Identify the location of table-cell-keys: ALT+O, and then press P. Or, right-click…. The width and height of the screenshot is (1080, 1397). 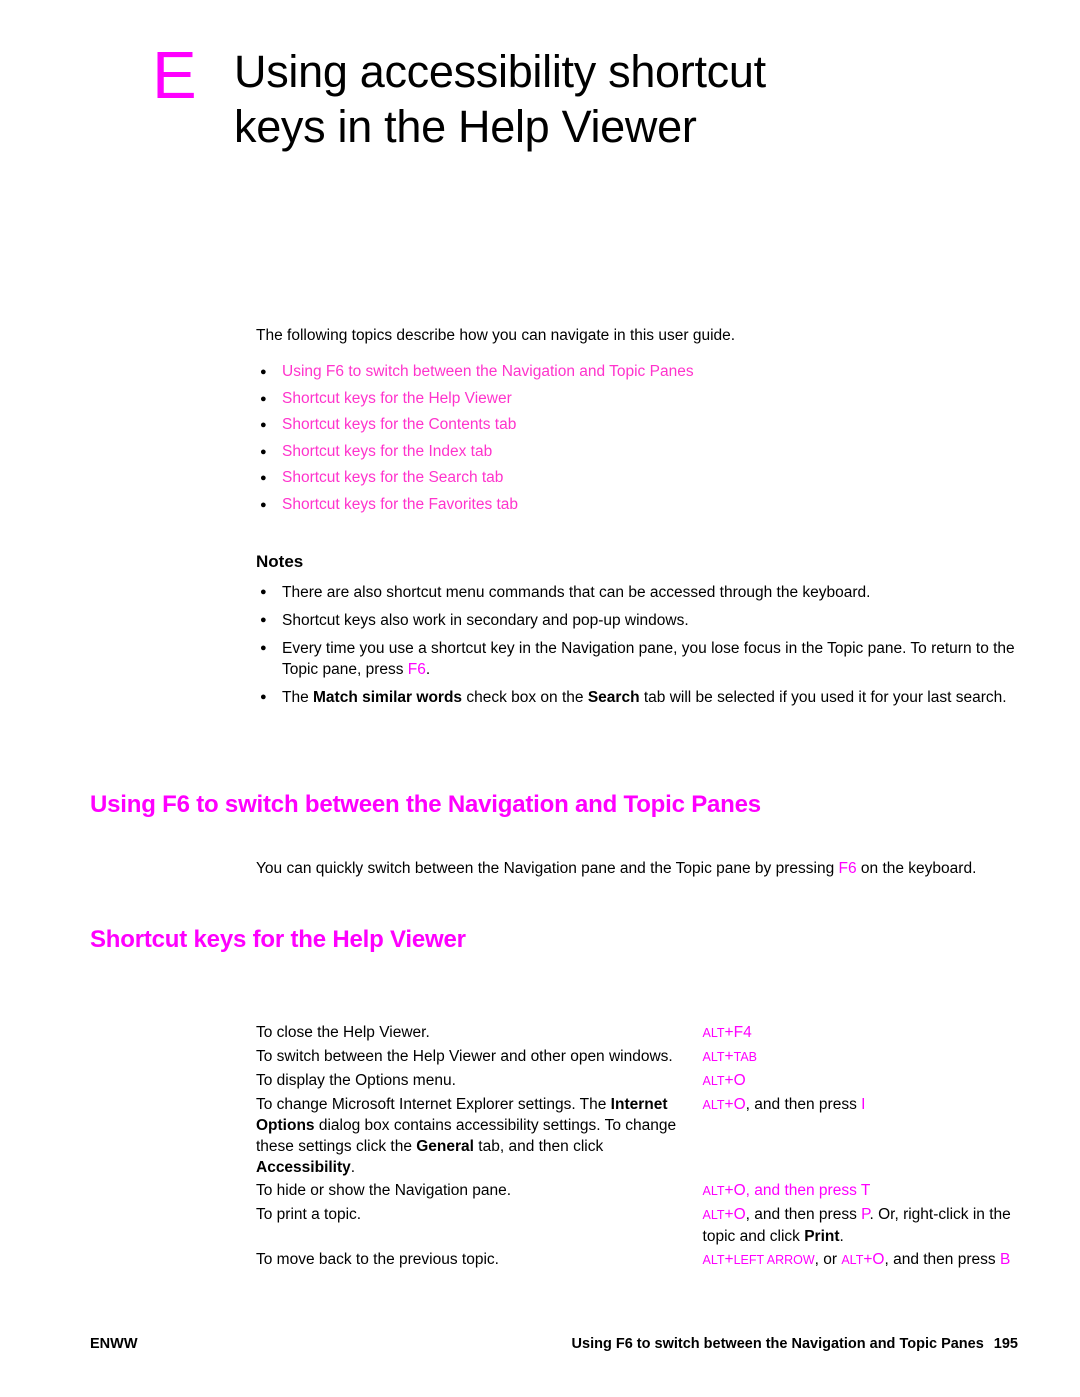
(859, 1226).